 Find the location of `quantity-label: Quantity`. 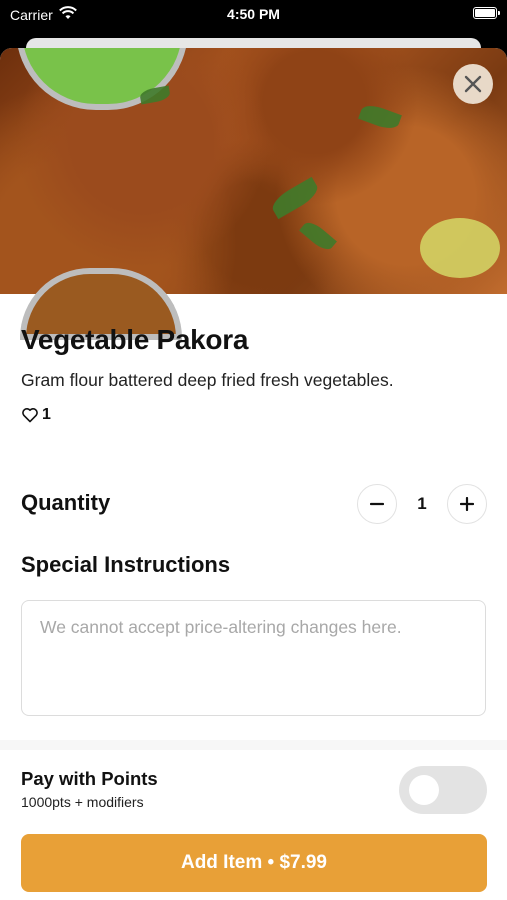

quantity-label: Quantity is located at coordinates (66, 502).